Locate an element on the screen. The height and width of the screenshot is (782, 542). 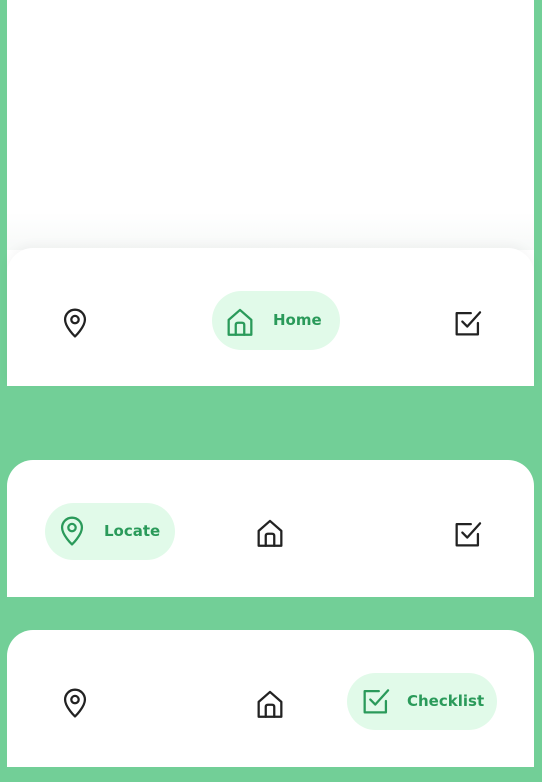
nav-item-locate: Locate is located at coordinates (110, 531).